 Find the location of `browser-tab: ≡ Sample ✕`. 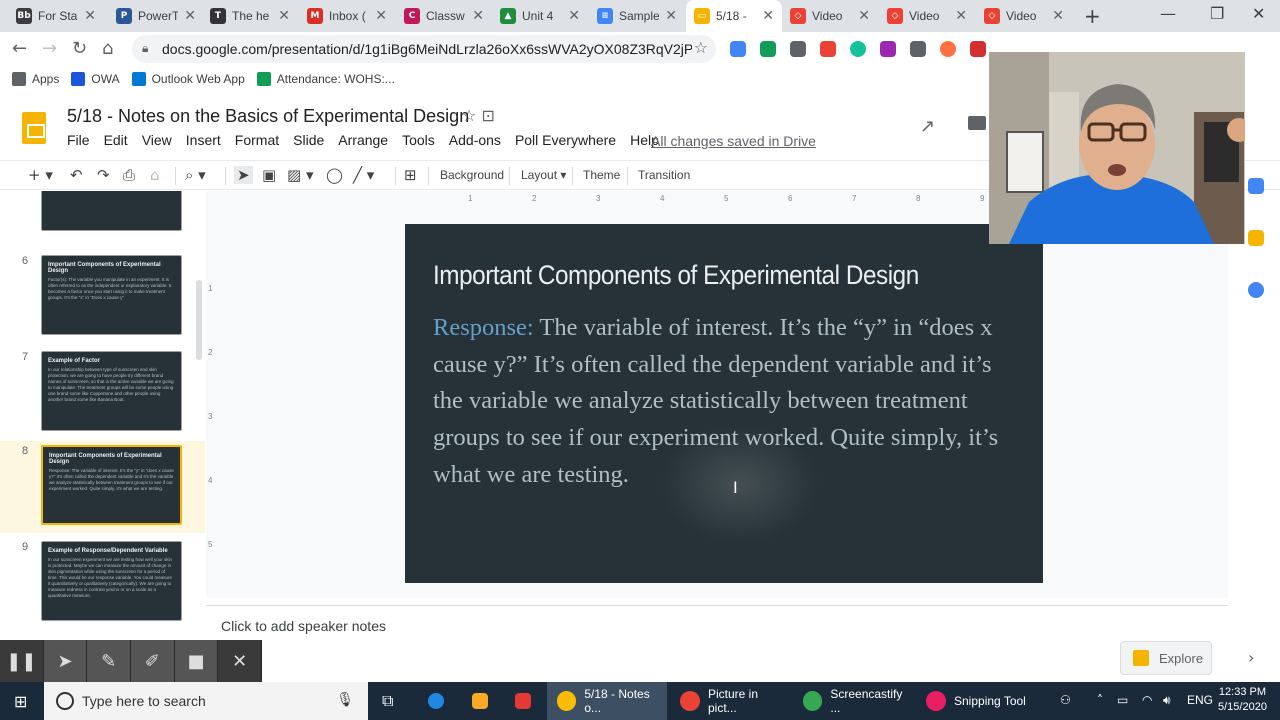

browser-tab: ≡ Sample ✕ is located at coordinates (637, 16).